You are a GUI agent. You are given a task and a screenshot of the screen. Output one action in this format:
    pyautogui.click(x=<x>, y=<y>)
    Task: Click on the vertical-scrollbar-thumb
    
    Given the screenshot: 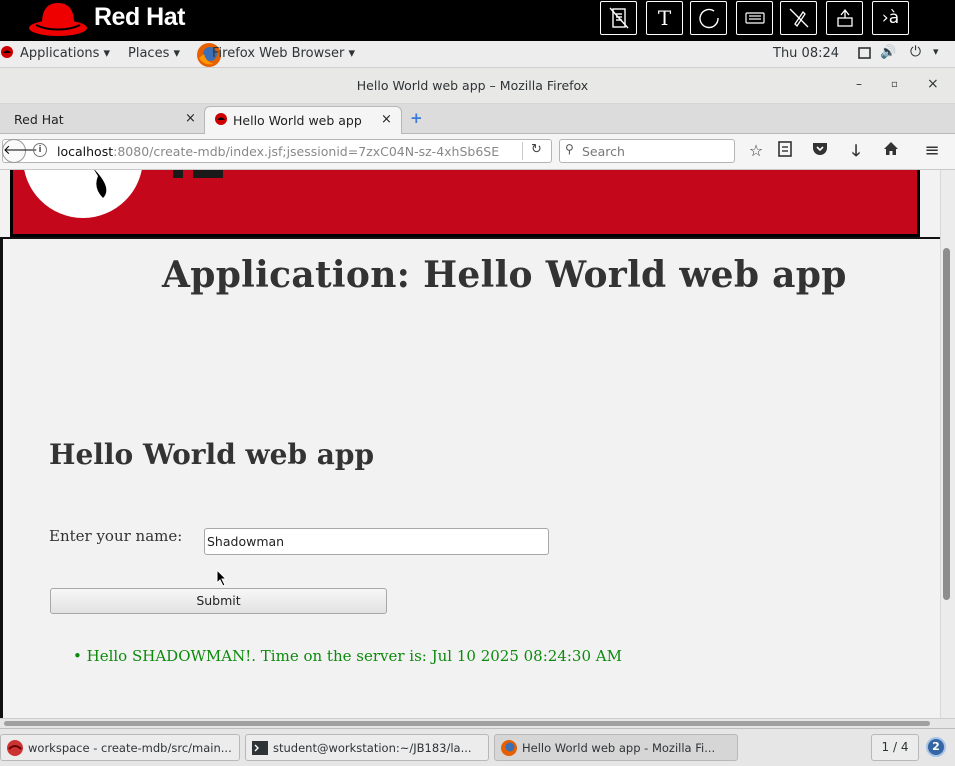 What is the action you would take?
    pyautogui.click(x=946, y=424)
    